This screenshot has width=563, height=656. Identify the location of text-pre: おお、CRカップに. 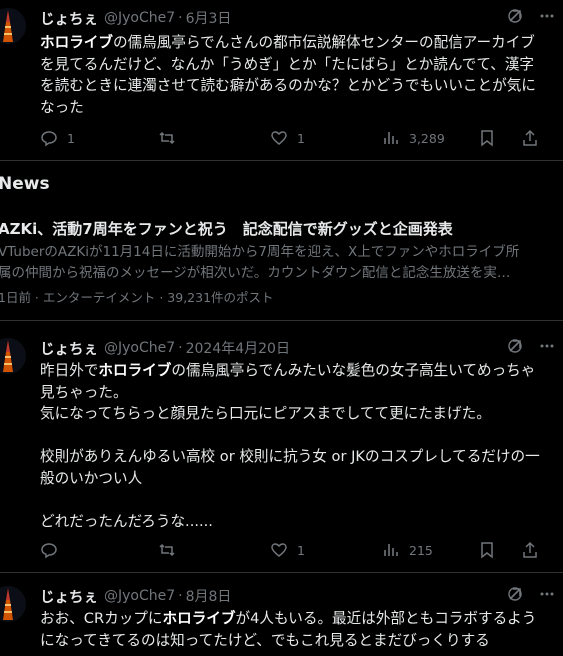
(101, 618).